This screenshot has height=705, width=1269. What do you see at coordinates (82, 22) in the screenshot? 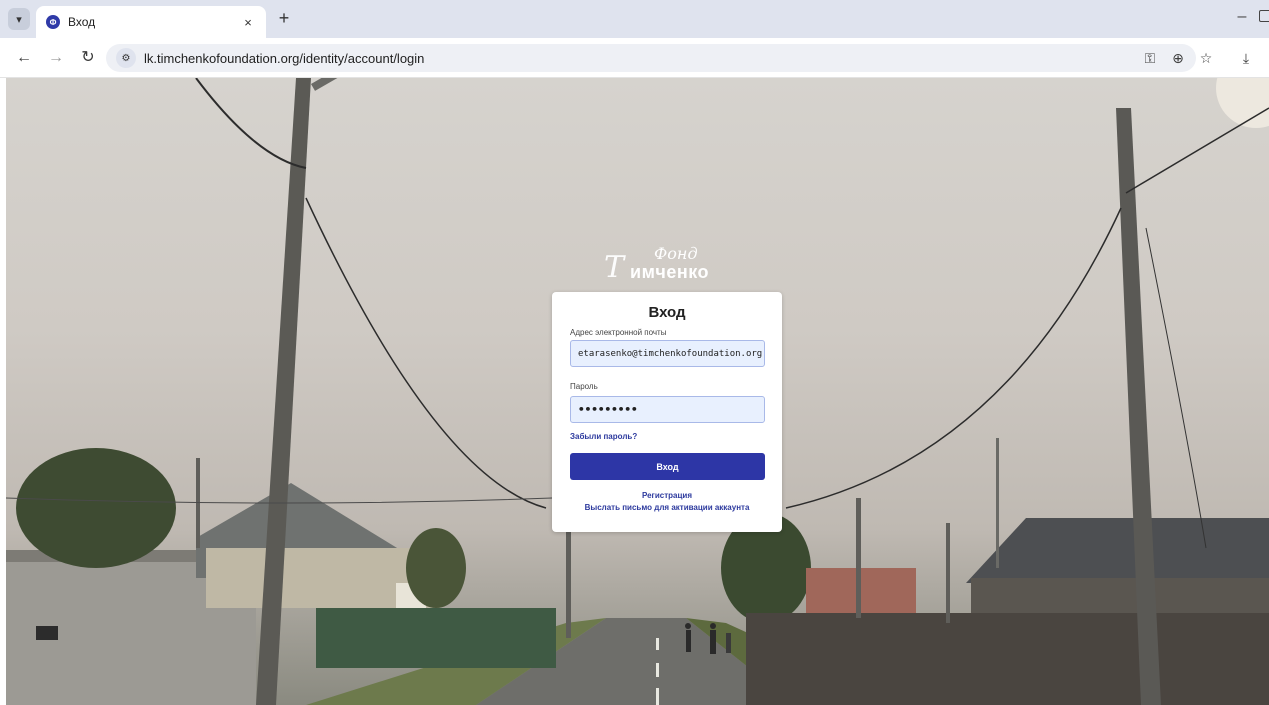
I see `tab-title: Вход` at bounding box center [82, 22].